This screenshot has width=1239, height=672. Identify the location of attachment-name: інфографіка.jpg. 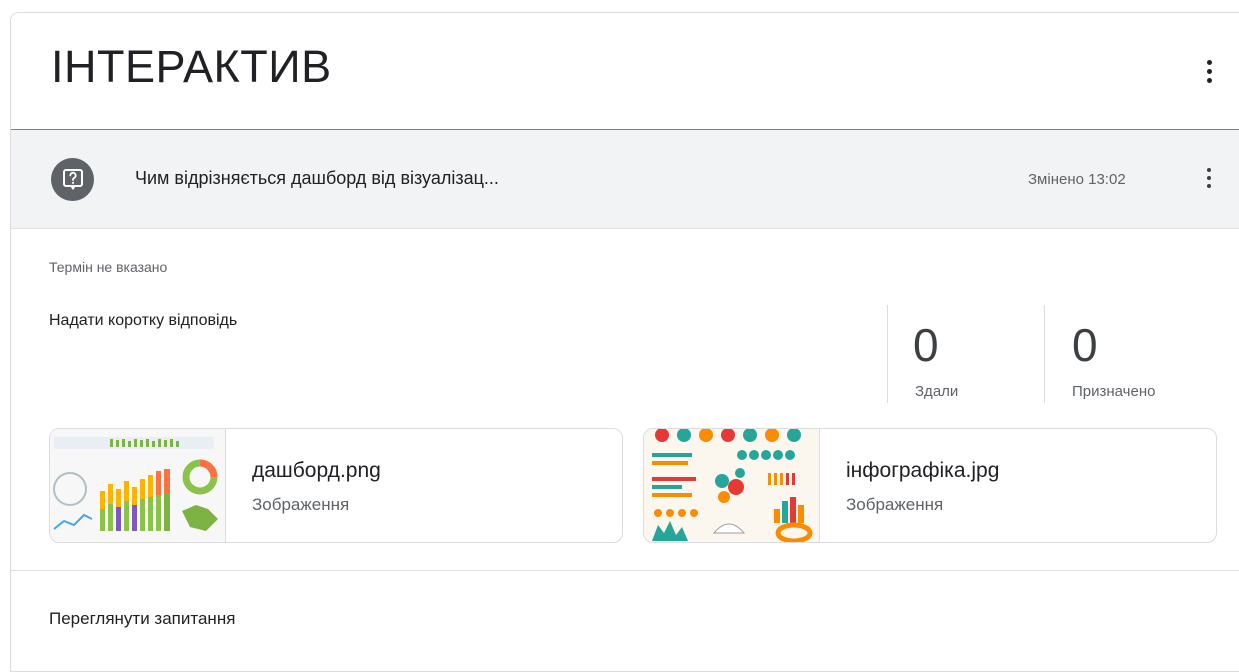
(922, 471).